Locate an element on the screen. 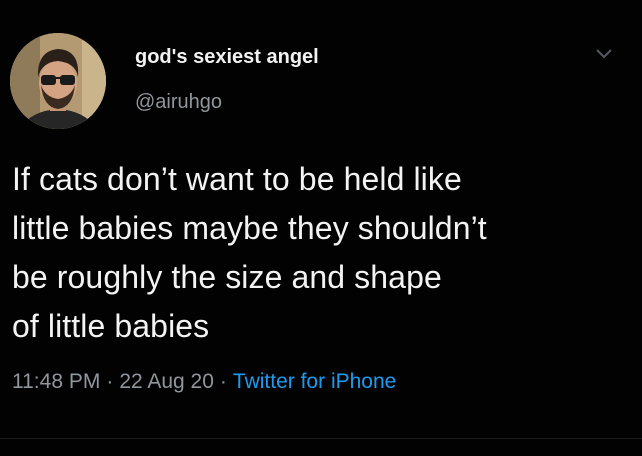 The height and width of the screenshot is (456, 642). divider is located at coordinates (321, 438).